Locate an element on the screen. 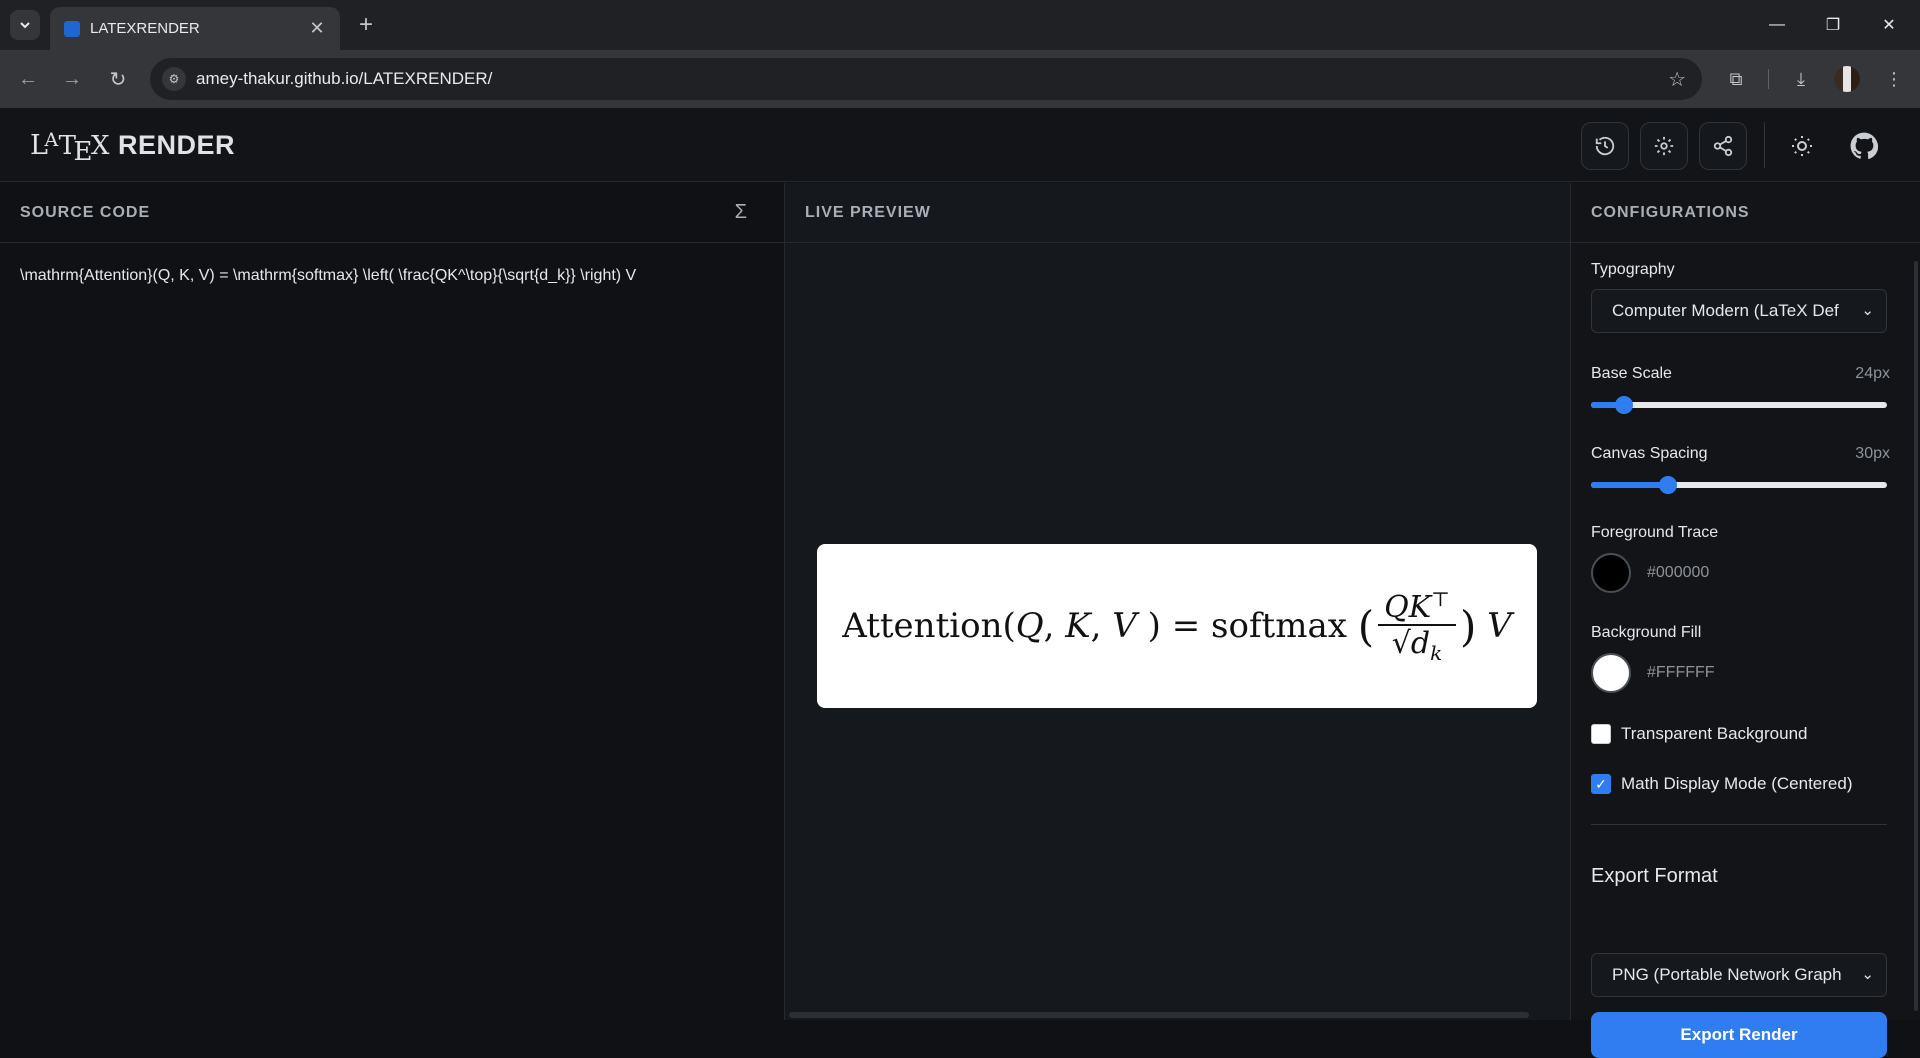 The image size is (1920, 1058). export-format-select: PNG (Portable Network Graph ⌄ is located at coordinates (1739, 975).